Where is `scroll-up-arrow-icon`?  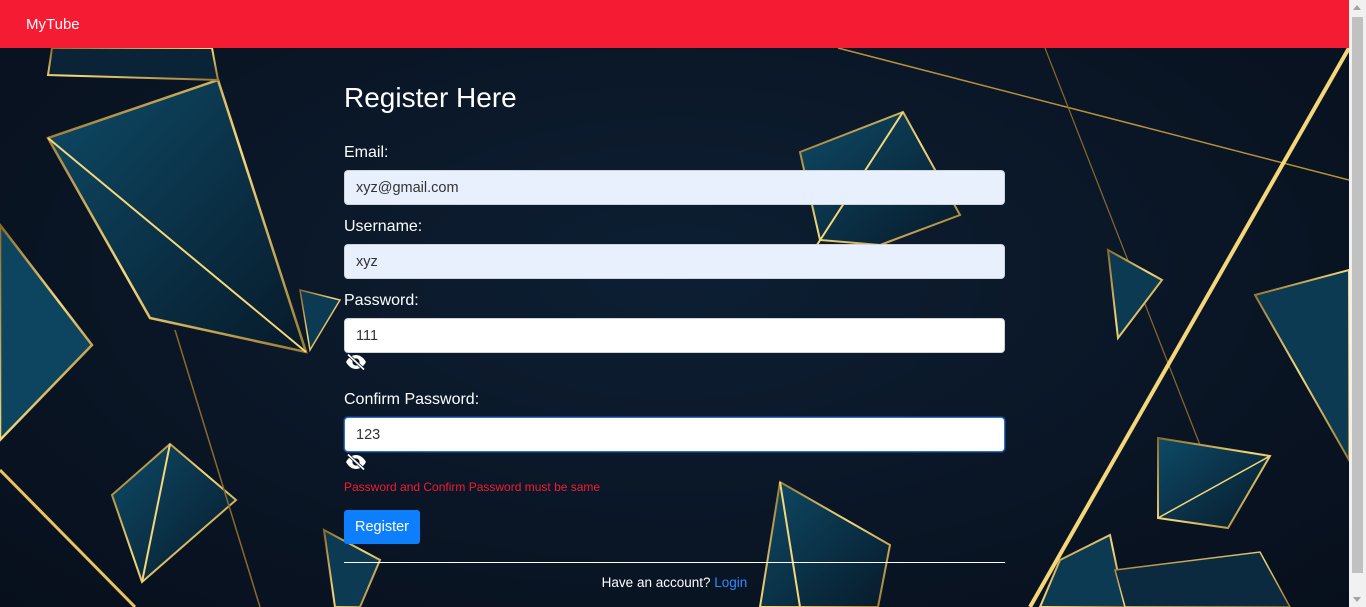
scroll-up-arrow-icon is located at coordinates (1357, 7).